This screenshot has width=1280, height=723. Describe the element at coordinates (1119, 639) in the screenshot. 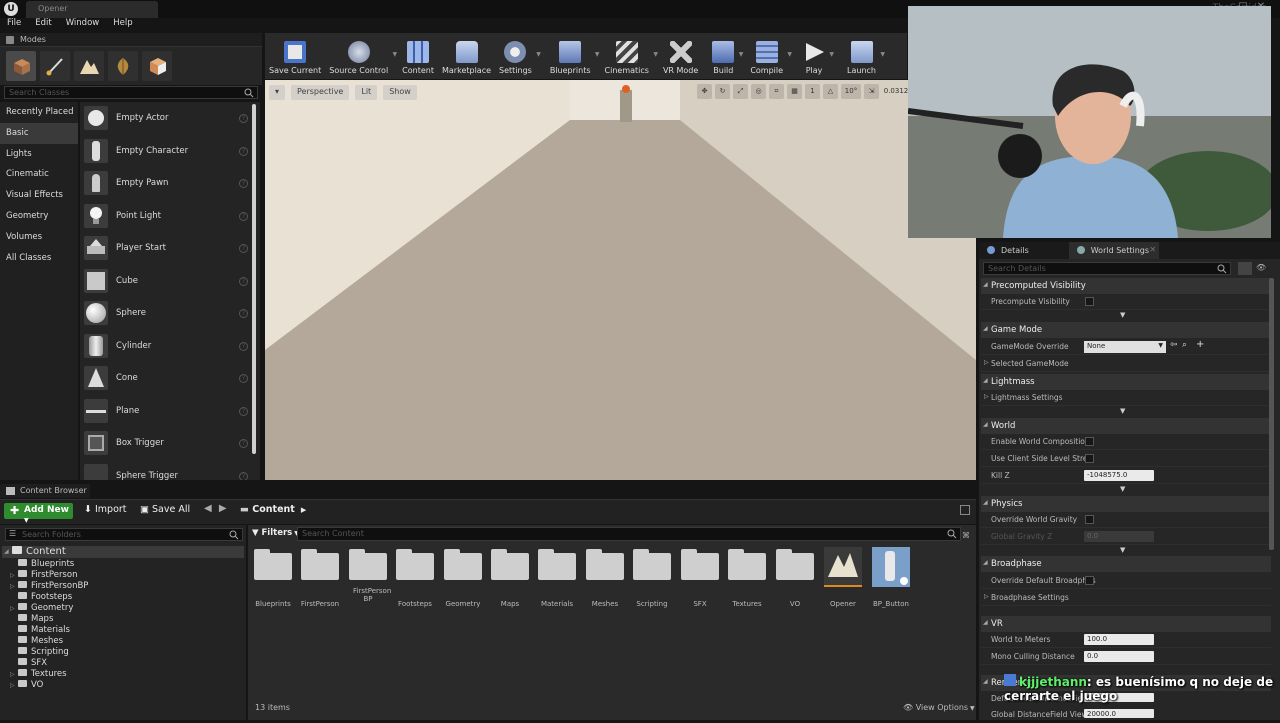

I see `world-to-meters-input: 100.0` at that location.